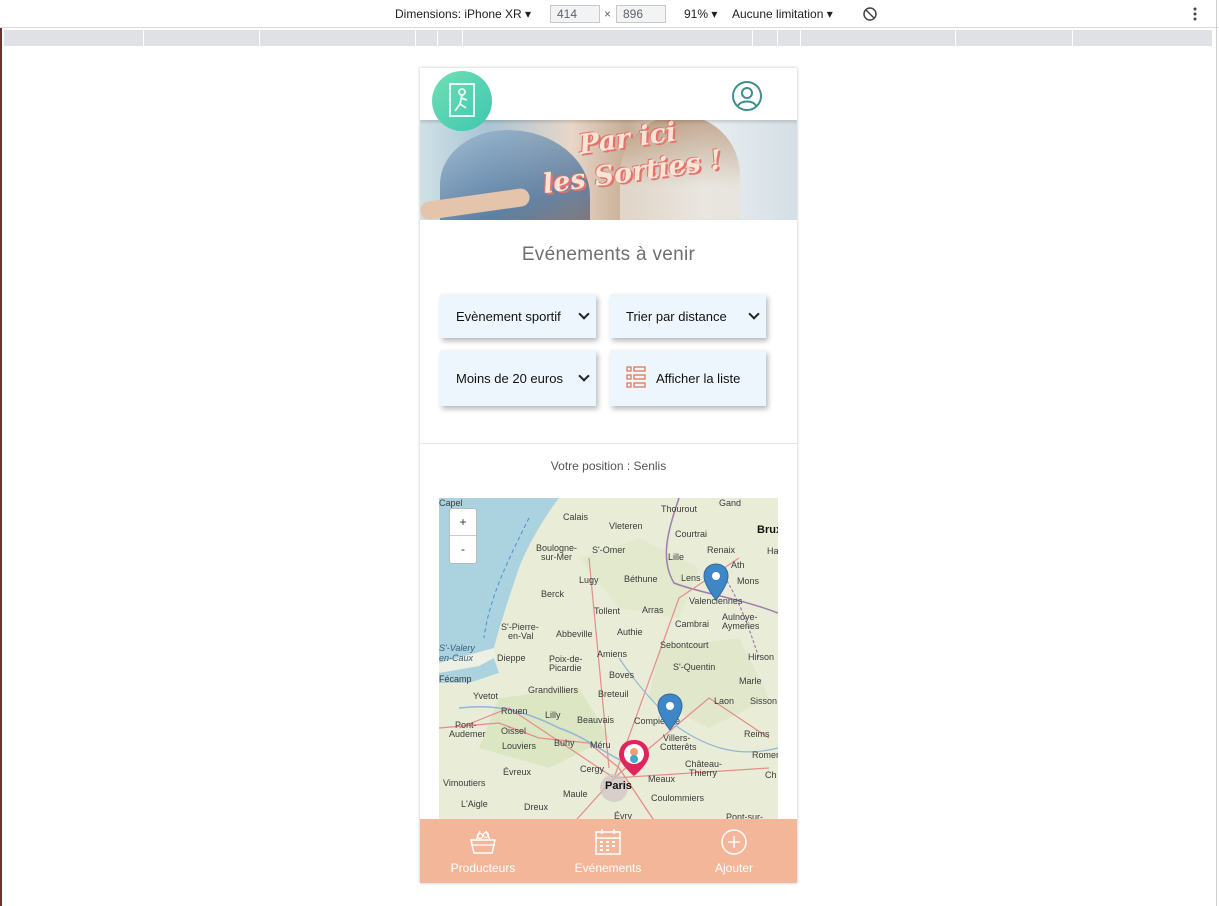  Describe the element at coordinates (626, 526) in the screenshot. I see `map-city-label: Vleteren` at that location.